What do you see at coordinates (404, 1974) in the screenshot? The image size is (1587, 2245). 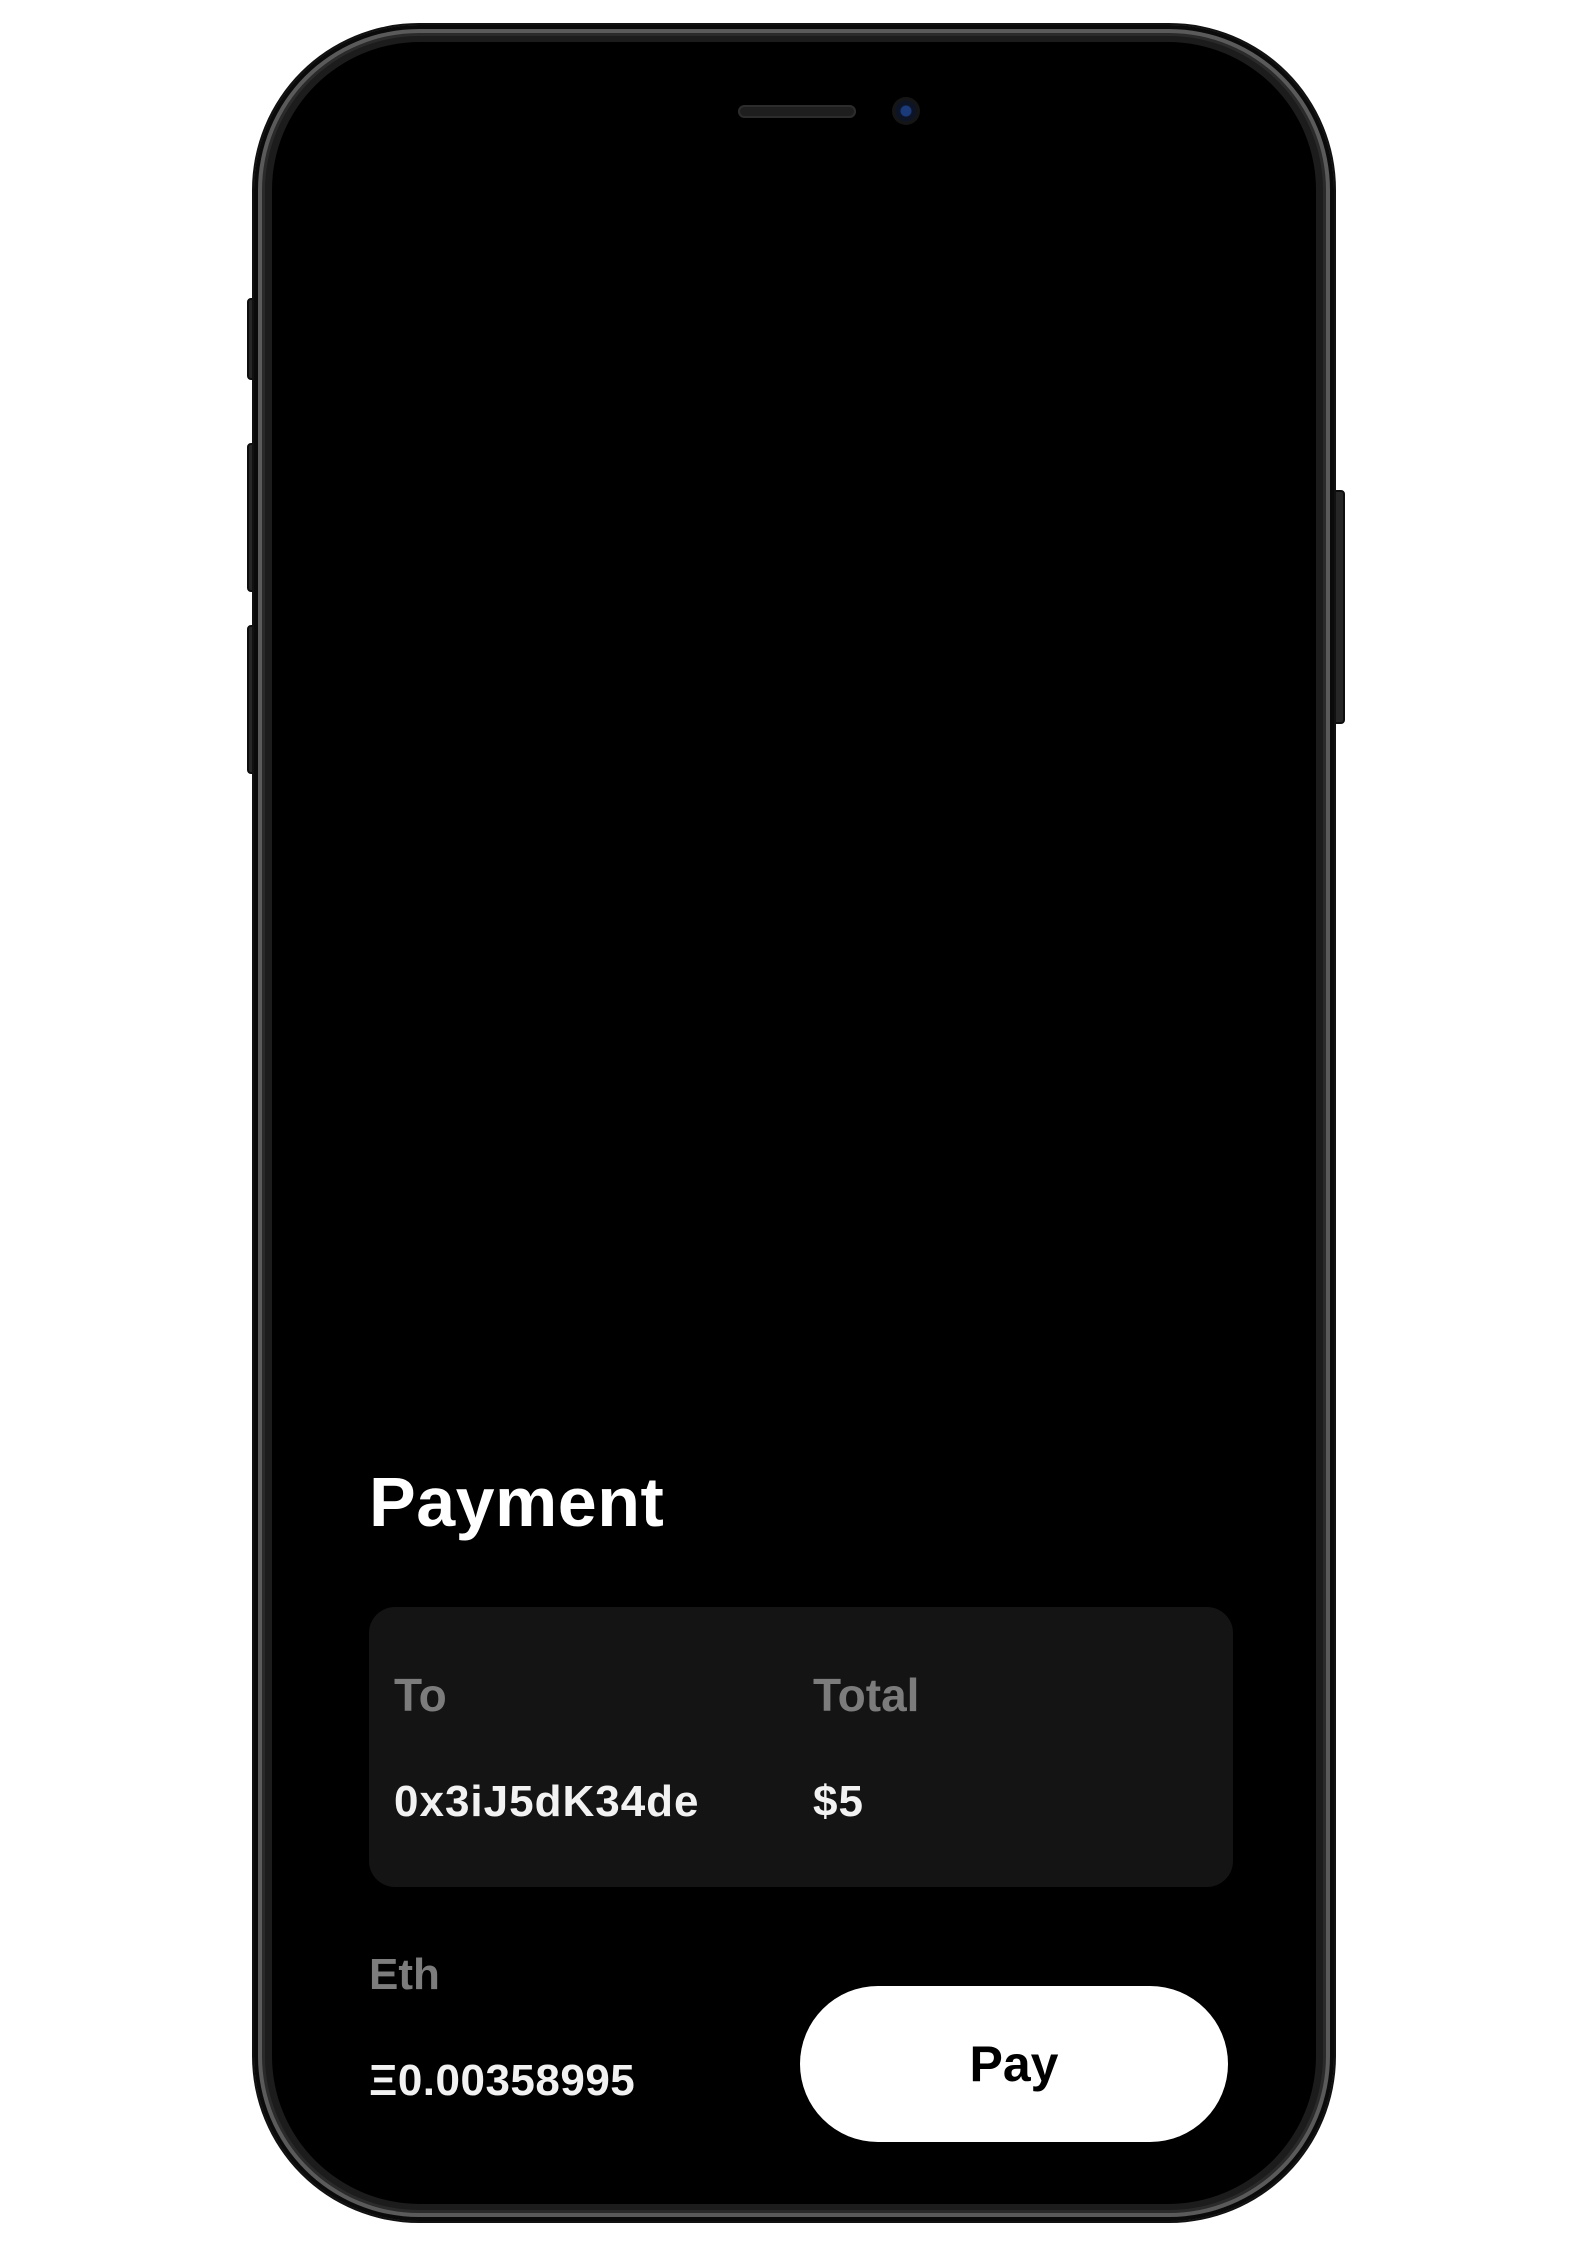 I see `eth-label: Eth` at bounding box center [404, 1974].